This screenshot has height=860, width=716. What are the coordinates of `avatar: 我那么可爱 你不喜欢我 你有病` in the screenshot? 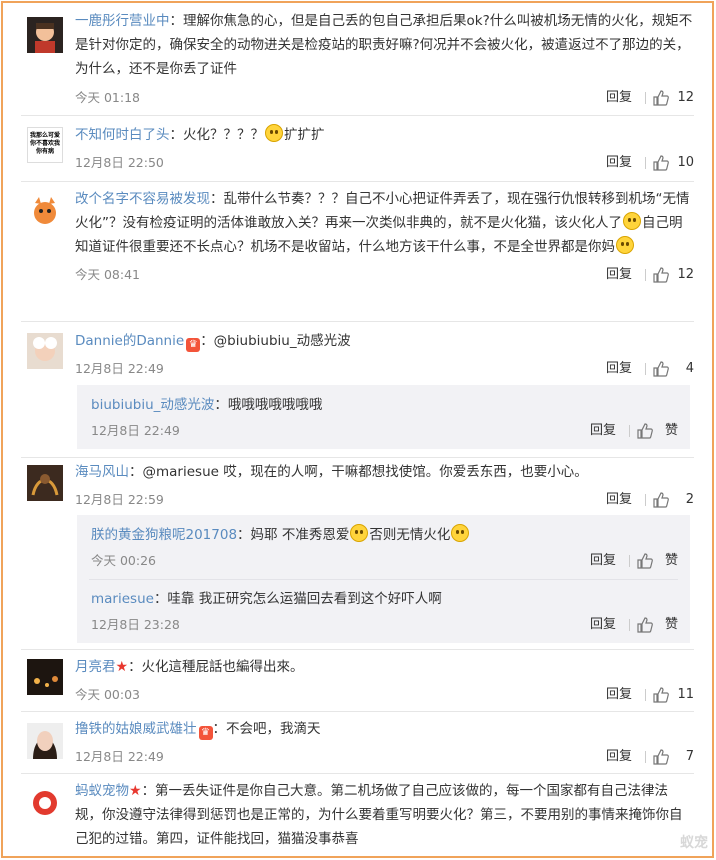 It's located at (45, 145).